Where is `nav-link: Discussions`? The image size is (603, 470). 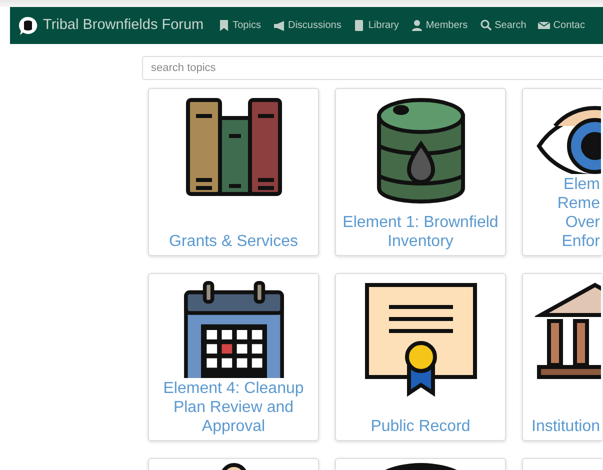
nav-link: Discussions is located at coordinates (307, 25).